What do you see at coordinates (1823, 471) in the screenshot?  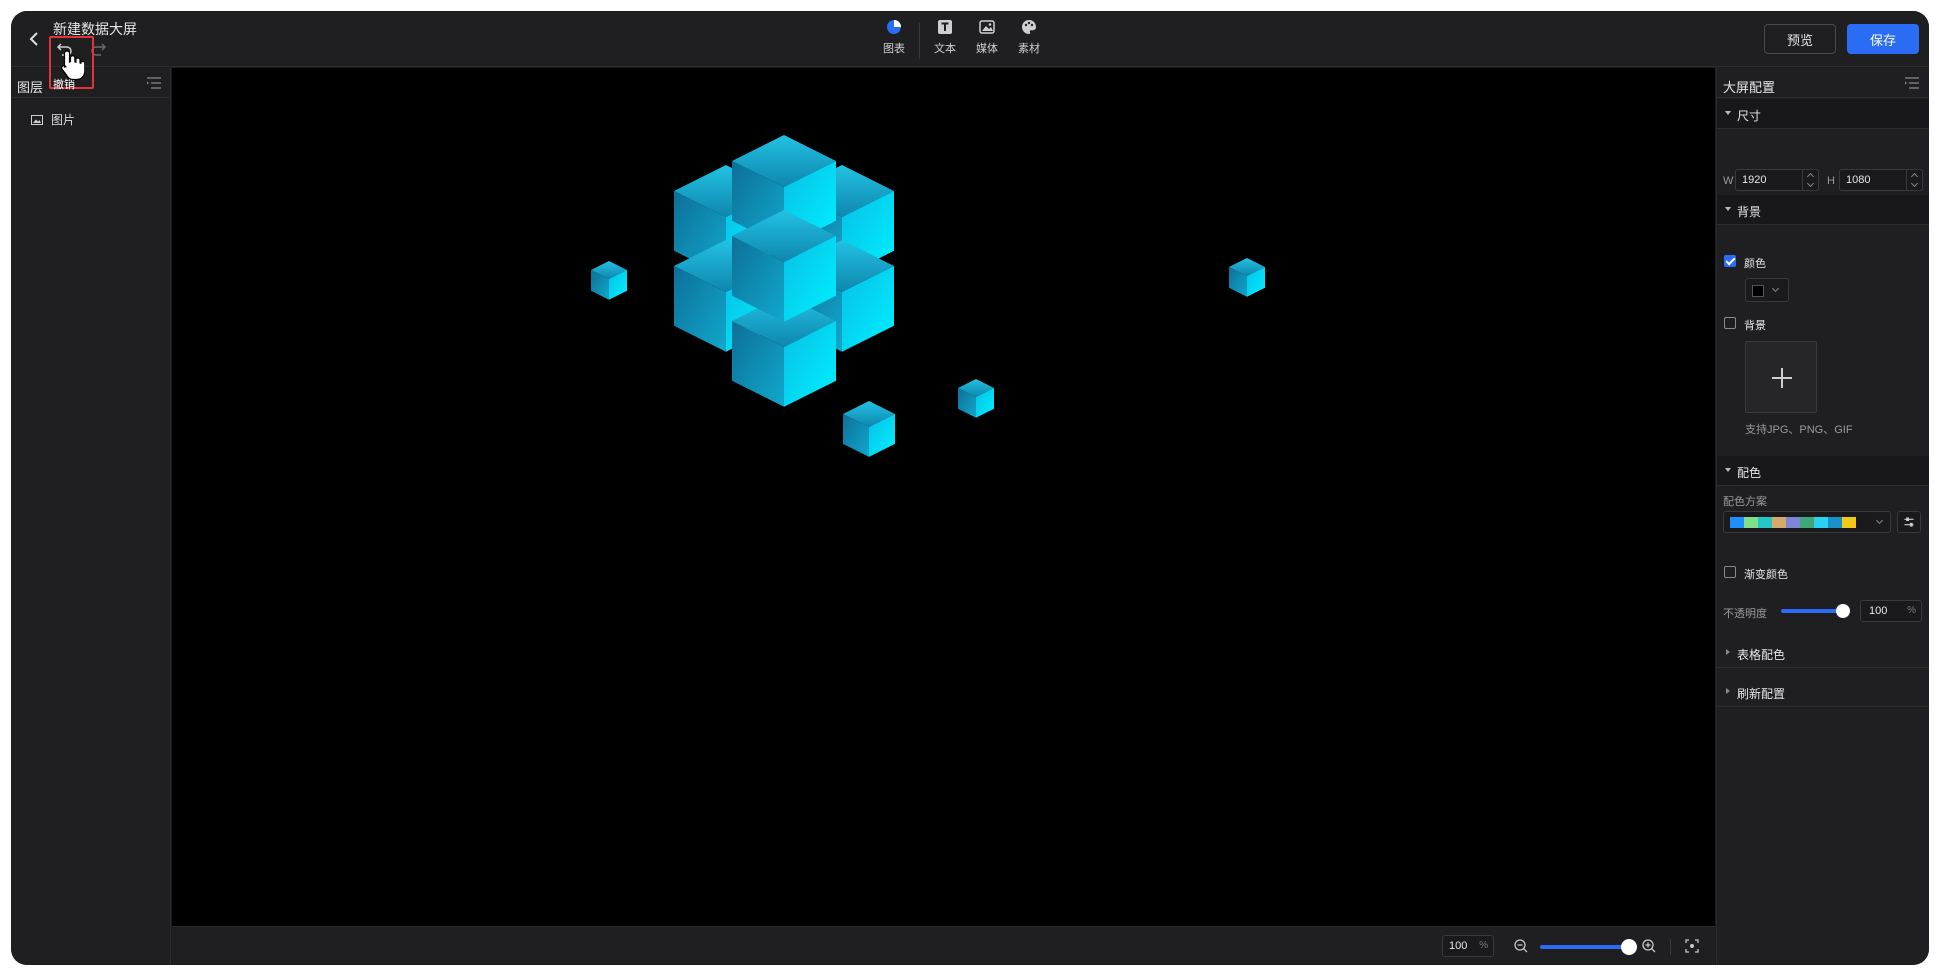 I see `section-palette-header: 配色` at bounding box center [1823, 471].